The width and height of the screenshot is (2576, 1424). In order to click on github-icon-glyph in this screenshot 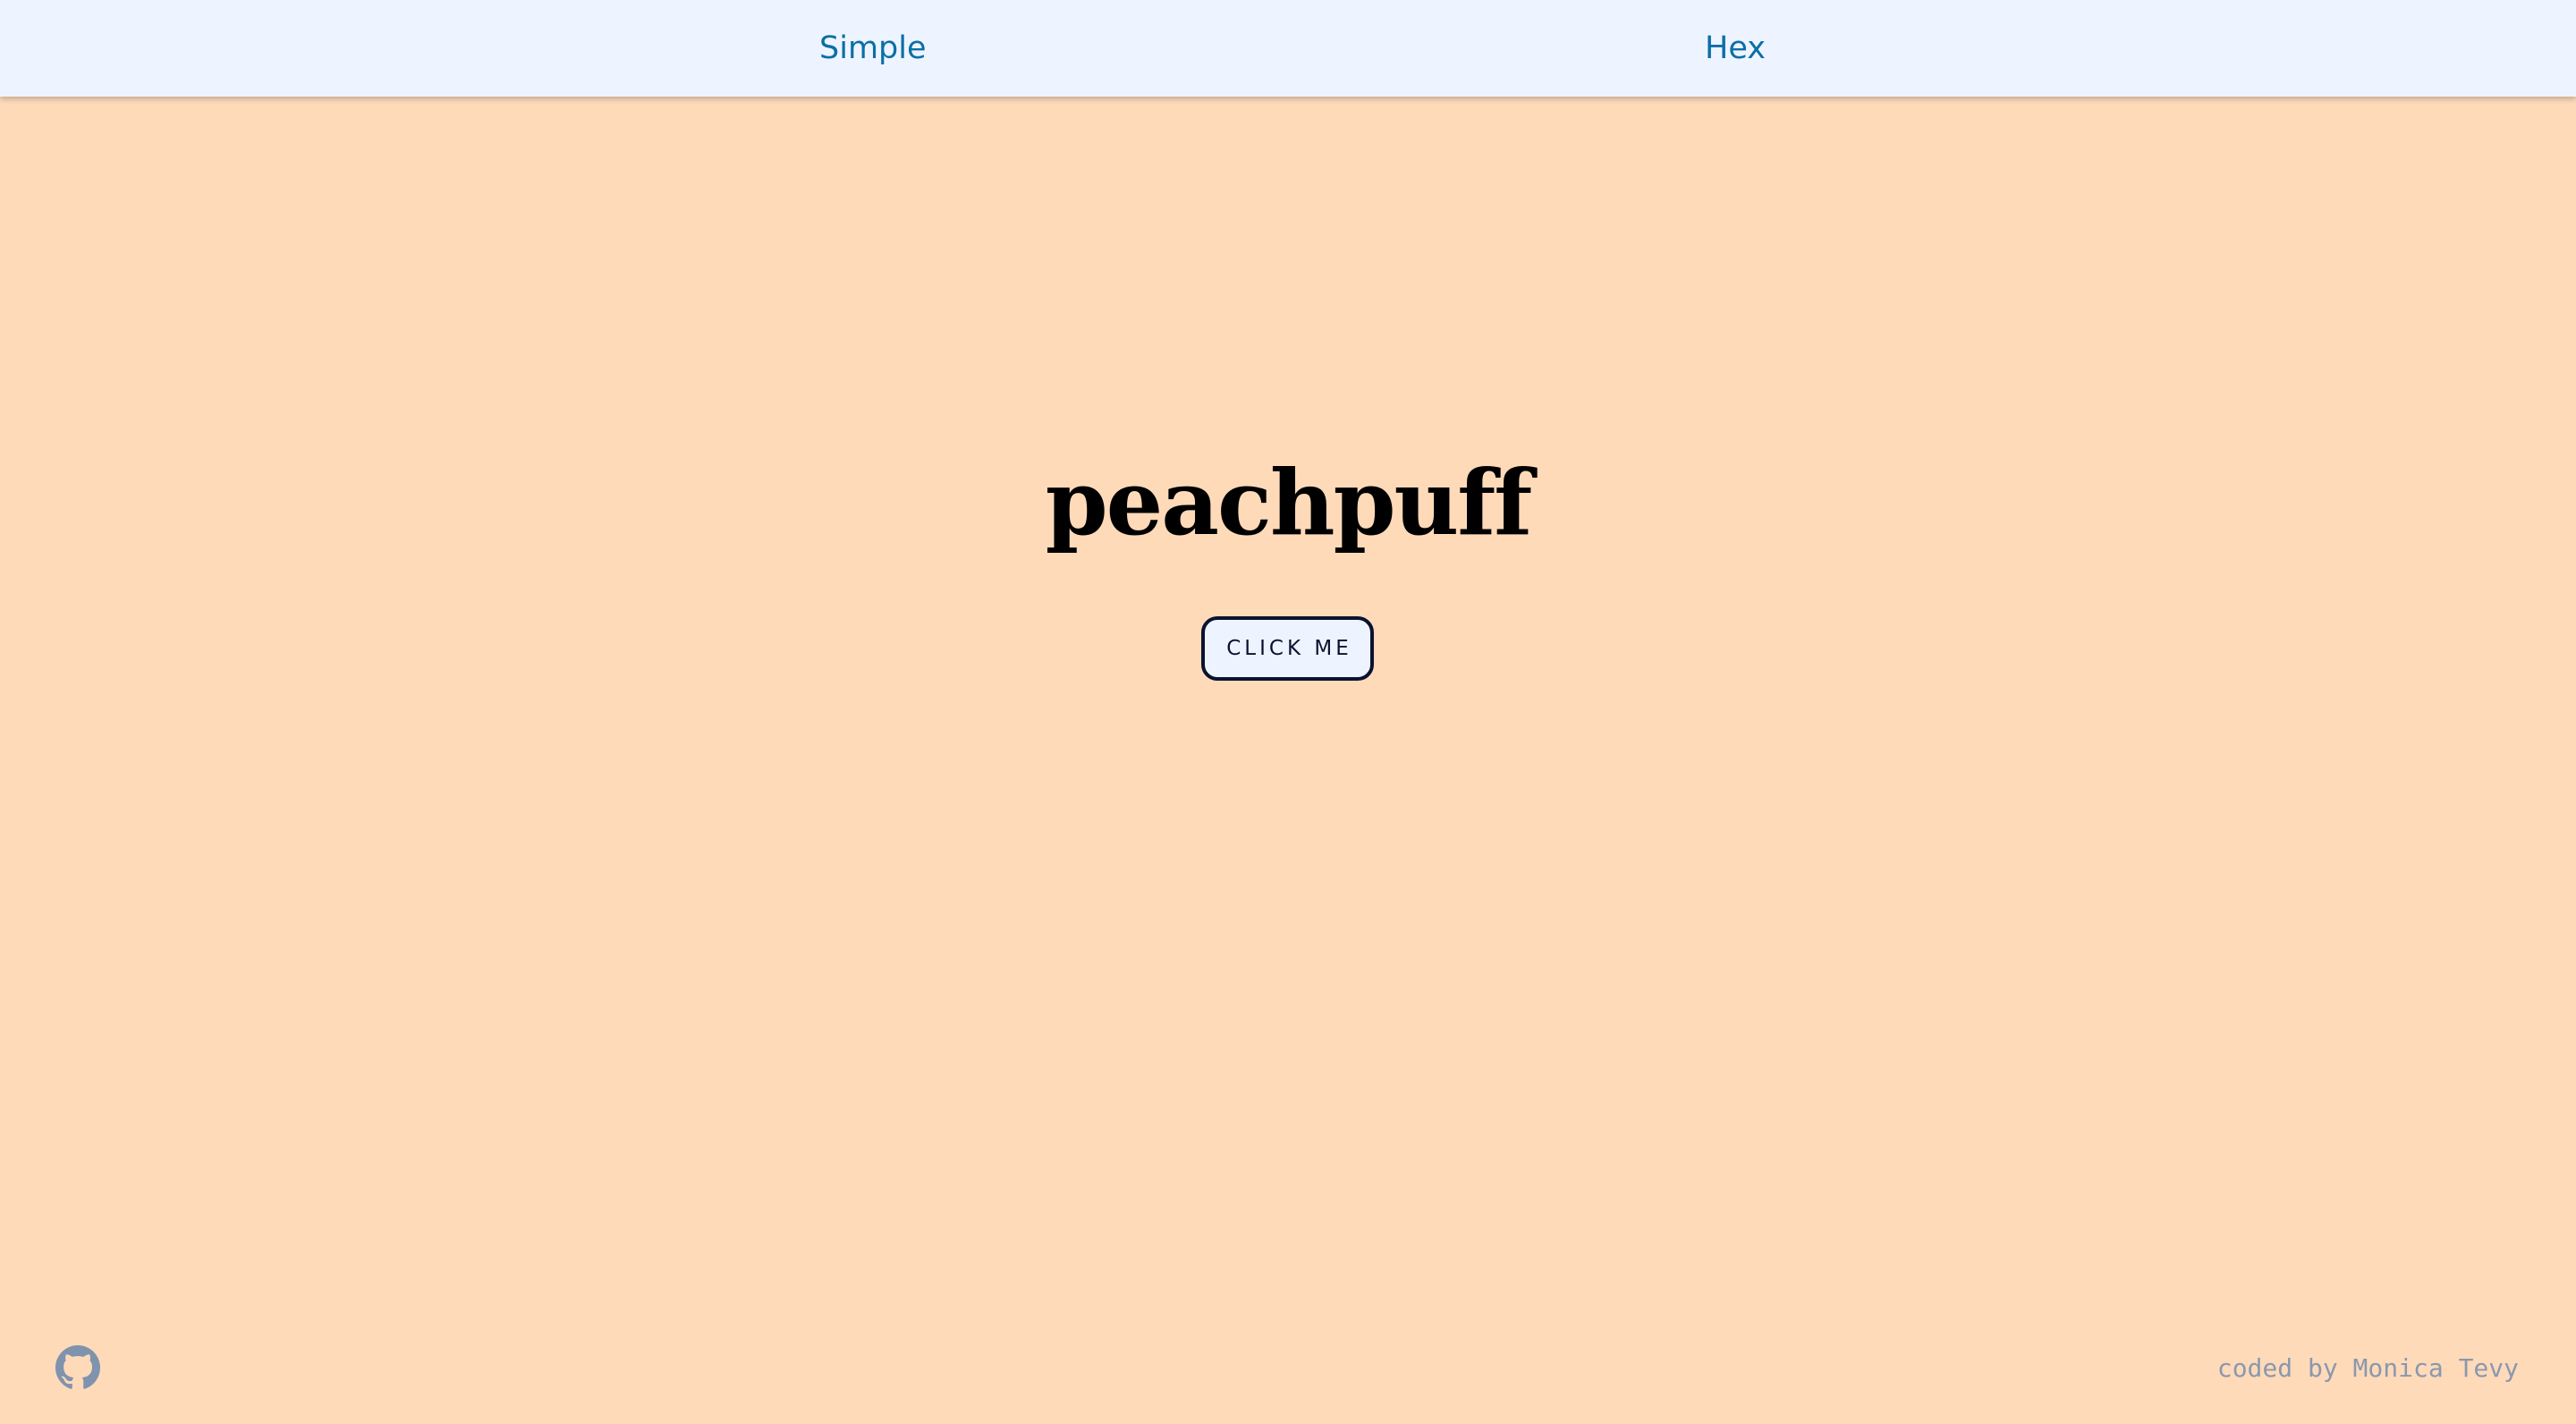, I will do `click(77, 1367)`.